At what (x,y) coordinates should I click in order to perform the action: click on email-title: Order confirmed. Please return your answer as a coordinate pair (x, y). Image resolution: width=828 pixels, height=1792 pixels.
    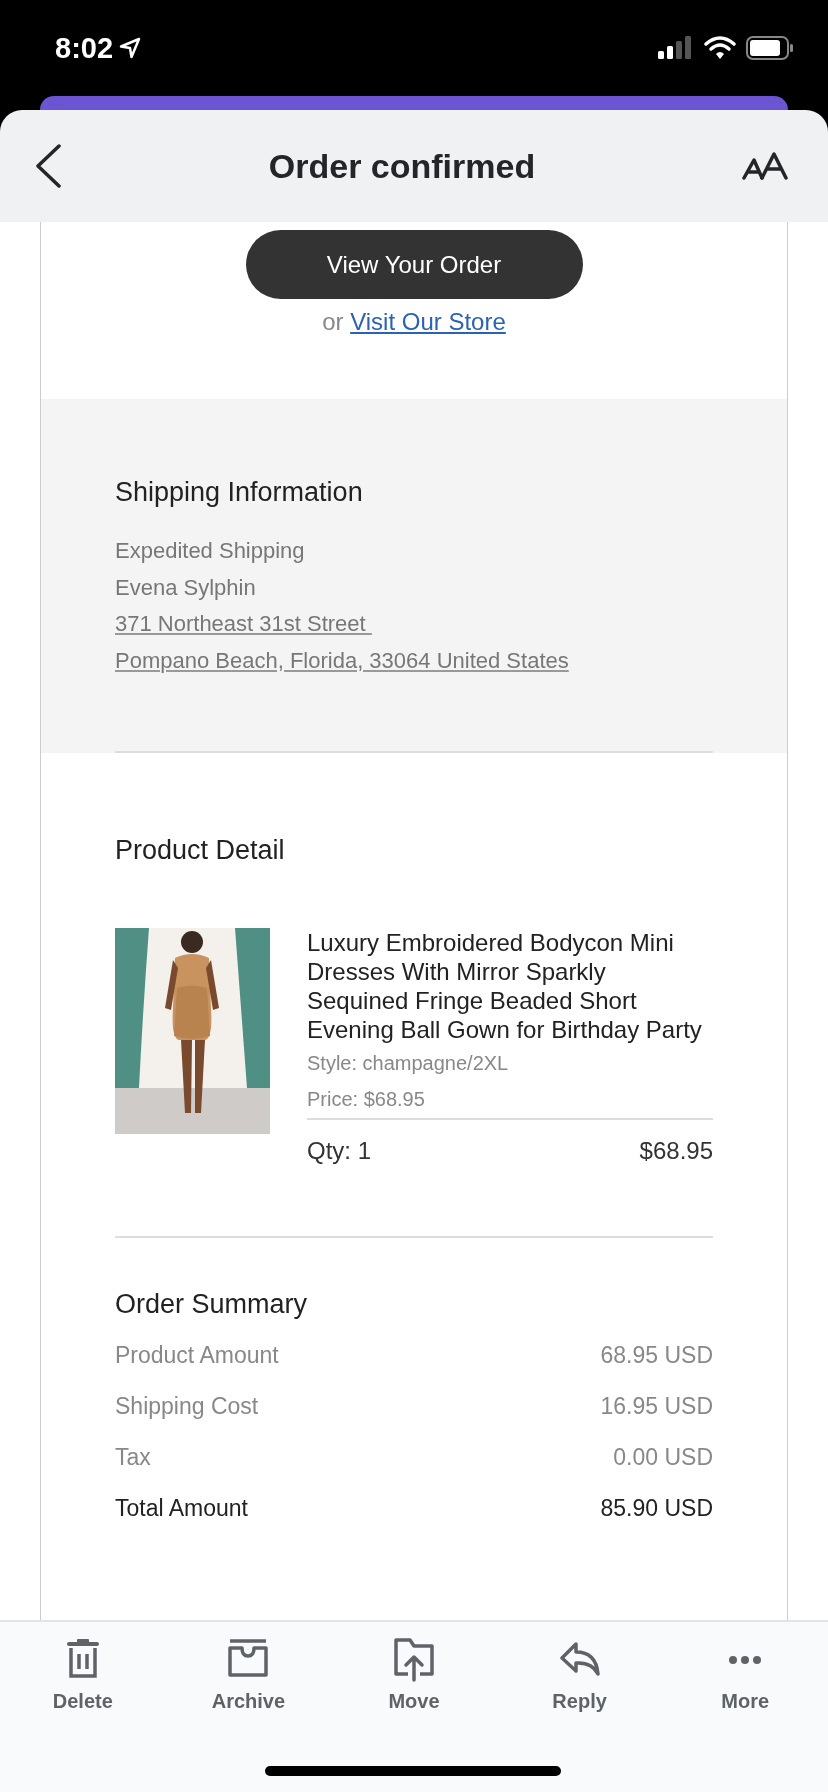
    Looking at the image, I should click on (402, 166).